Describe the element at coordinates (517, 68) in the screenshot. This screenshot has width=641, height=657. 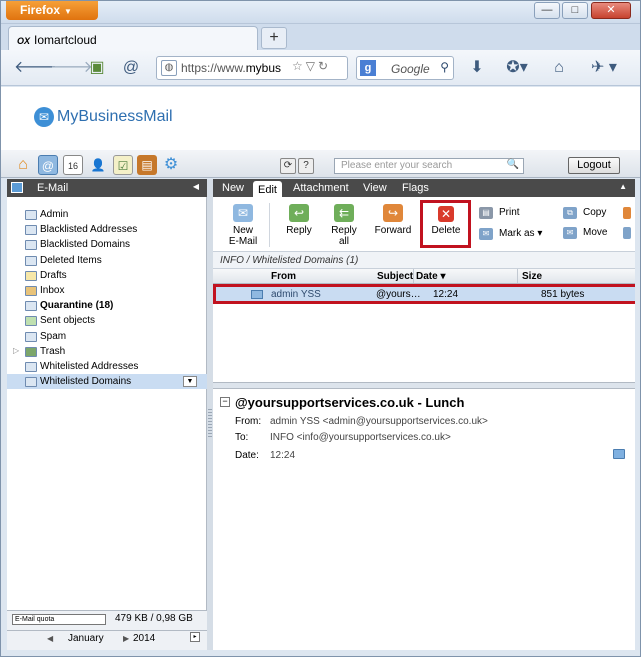
I see `bookmarks-menu-icon: ✪▾` at that location.